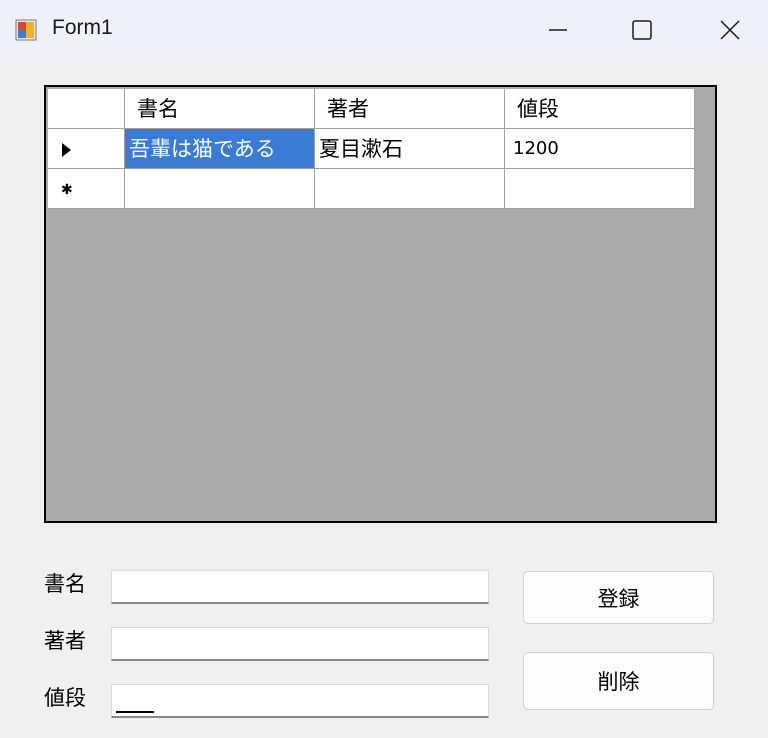  Describe the element at coordinates (618, 597) in the screenshot. I see `register-button: 登録` at that location.